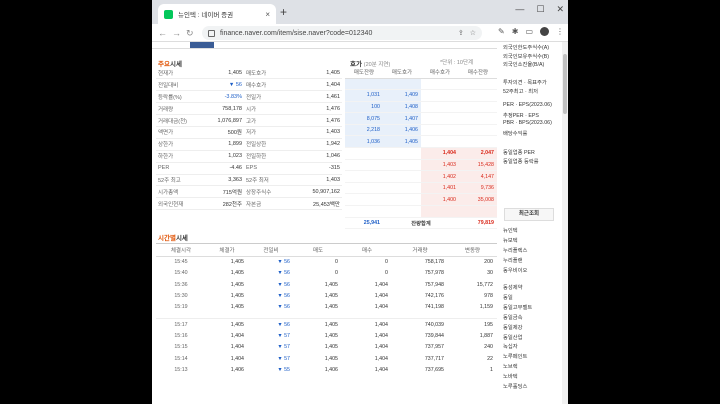  I want to click on quote-row: 거래량 758,178 시가 1,476, so click(249, 109).